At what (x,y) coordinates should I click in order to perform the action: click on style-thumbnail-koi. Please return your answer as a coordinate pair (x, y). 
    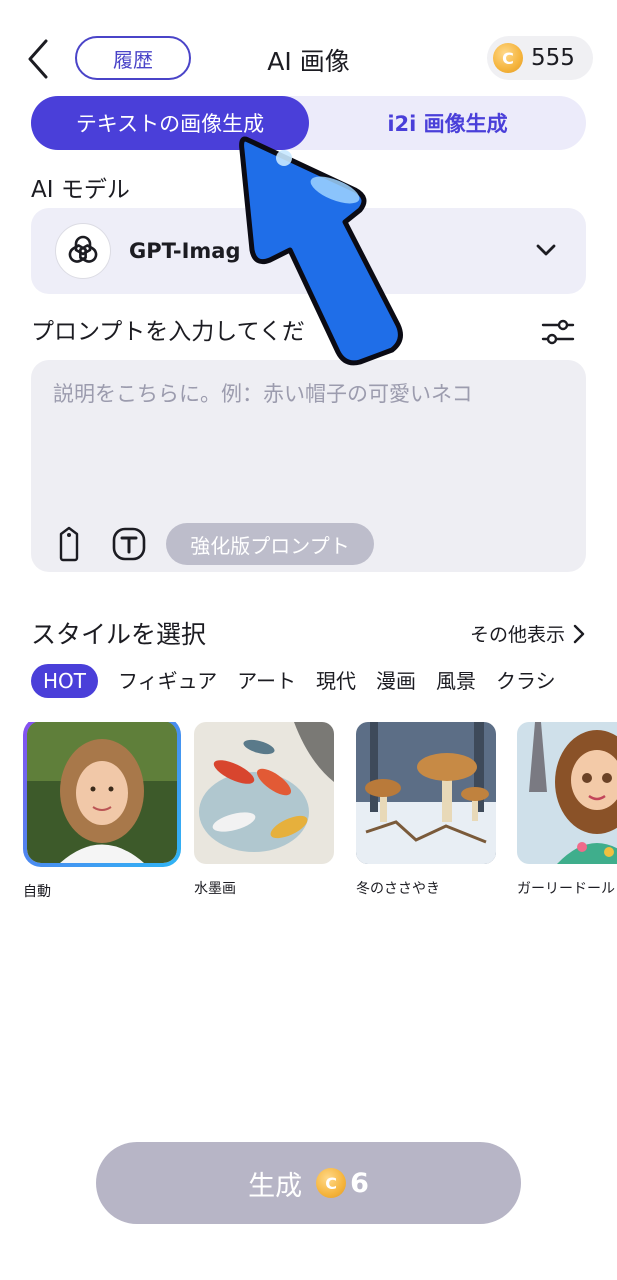
    Looking at the image, I should click on (264, 793).